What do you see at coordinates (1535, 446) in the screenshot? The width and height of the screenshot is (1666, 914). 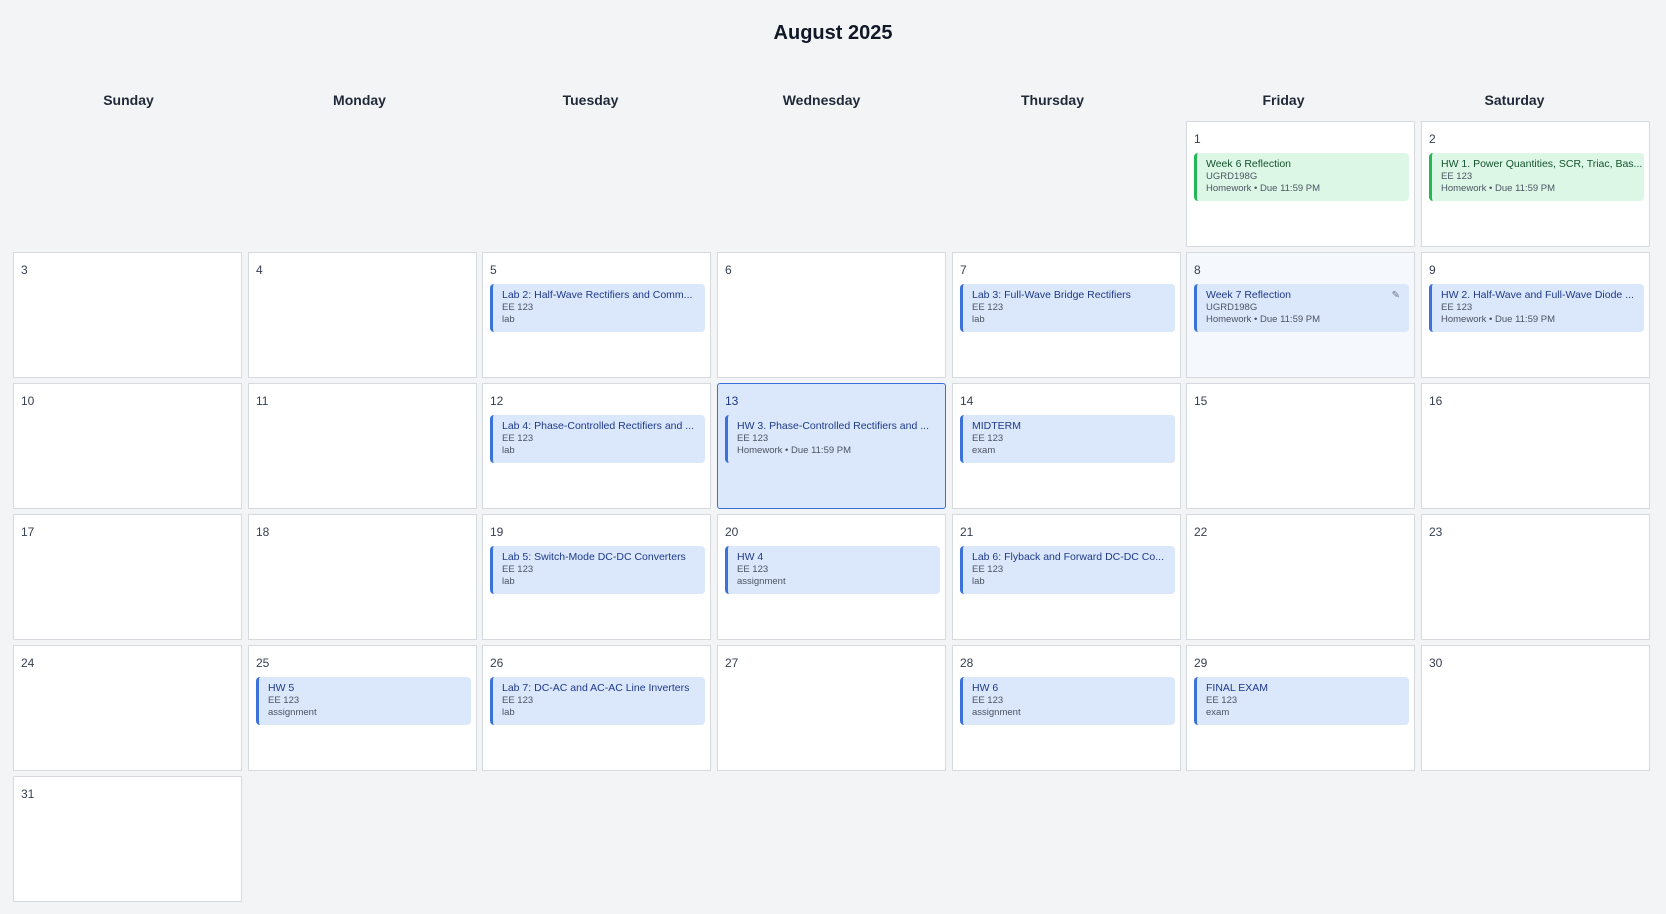 I see `day-cell-16: 16` at bounding box center [1535, 446].